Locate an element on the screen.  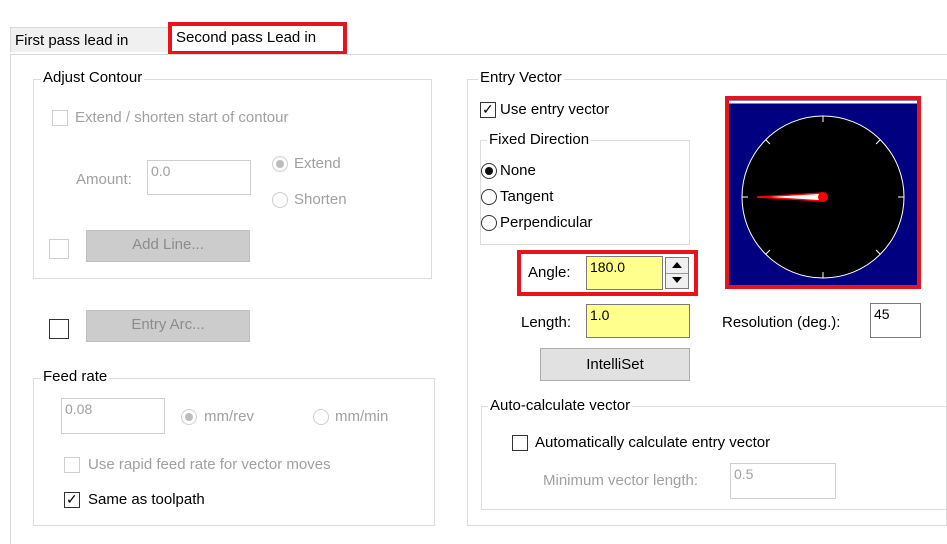
same-as-toolpath-checkbox: ✓ is located at coordinates (72, 499).